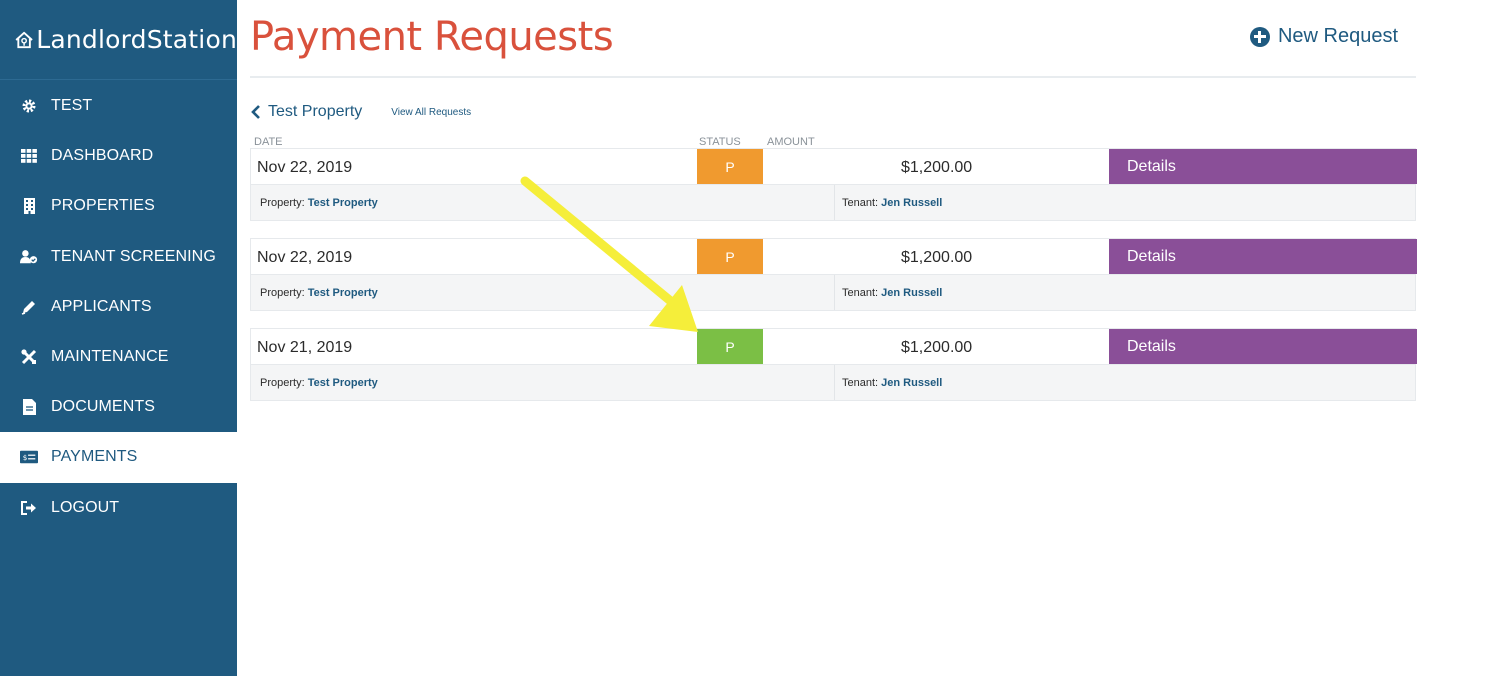 The image size is (1496, 676). I want to click on sidebar-item-documents: DOCUMENTS, so click(118, 407).